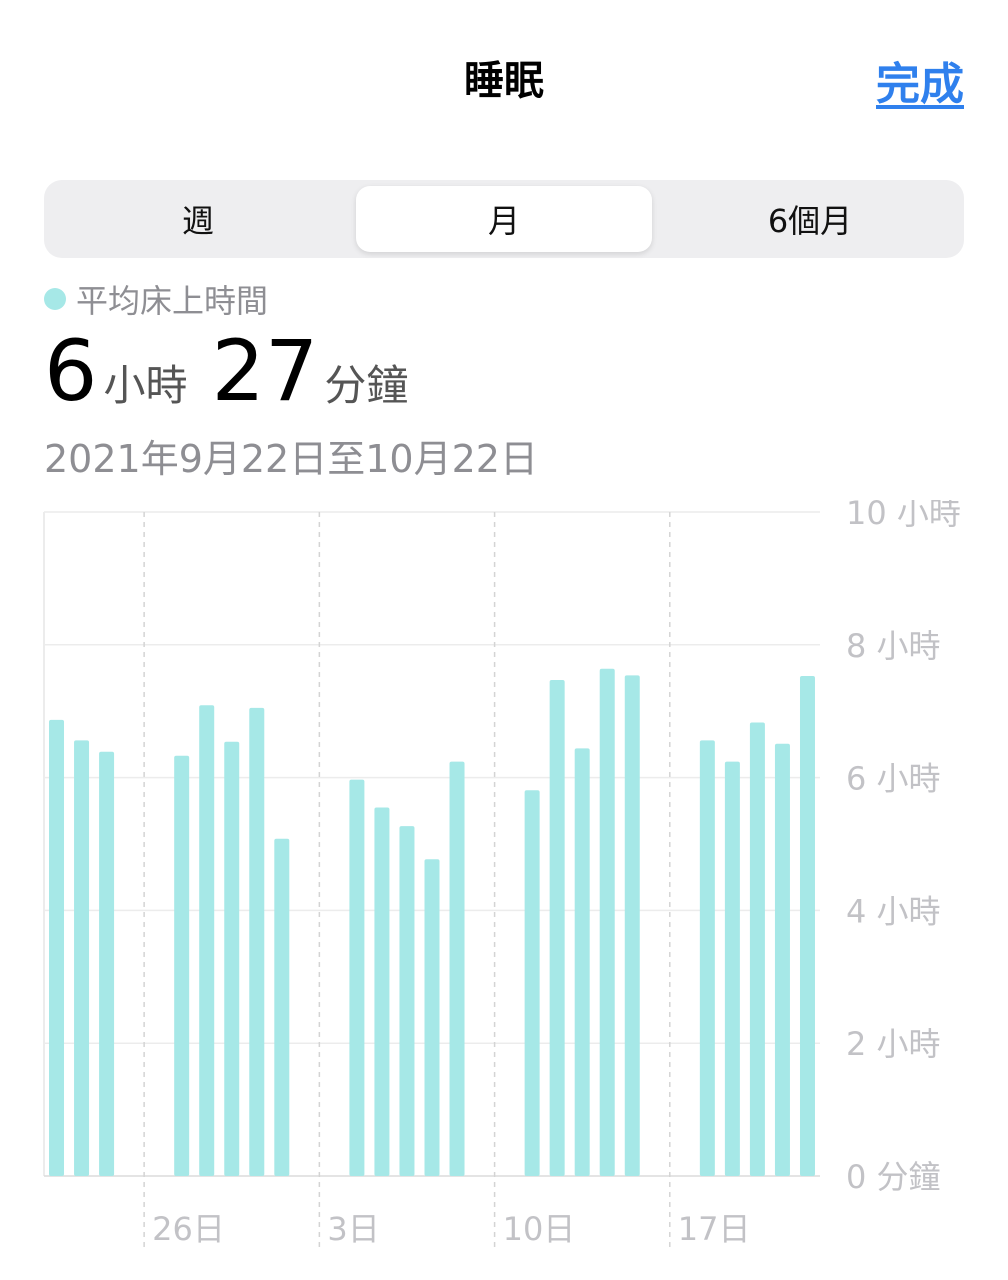 This screenshot has height=1280, width=1008. Describe the element at coordinates (366, 385) in the screenshot. I see `summary-minutes-unit: 分鐘` at that location.